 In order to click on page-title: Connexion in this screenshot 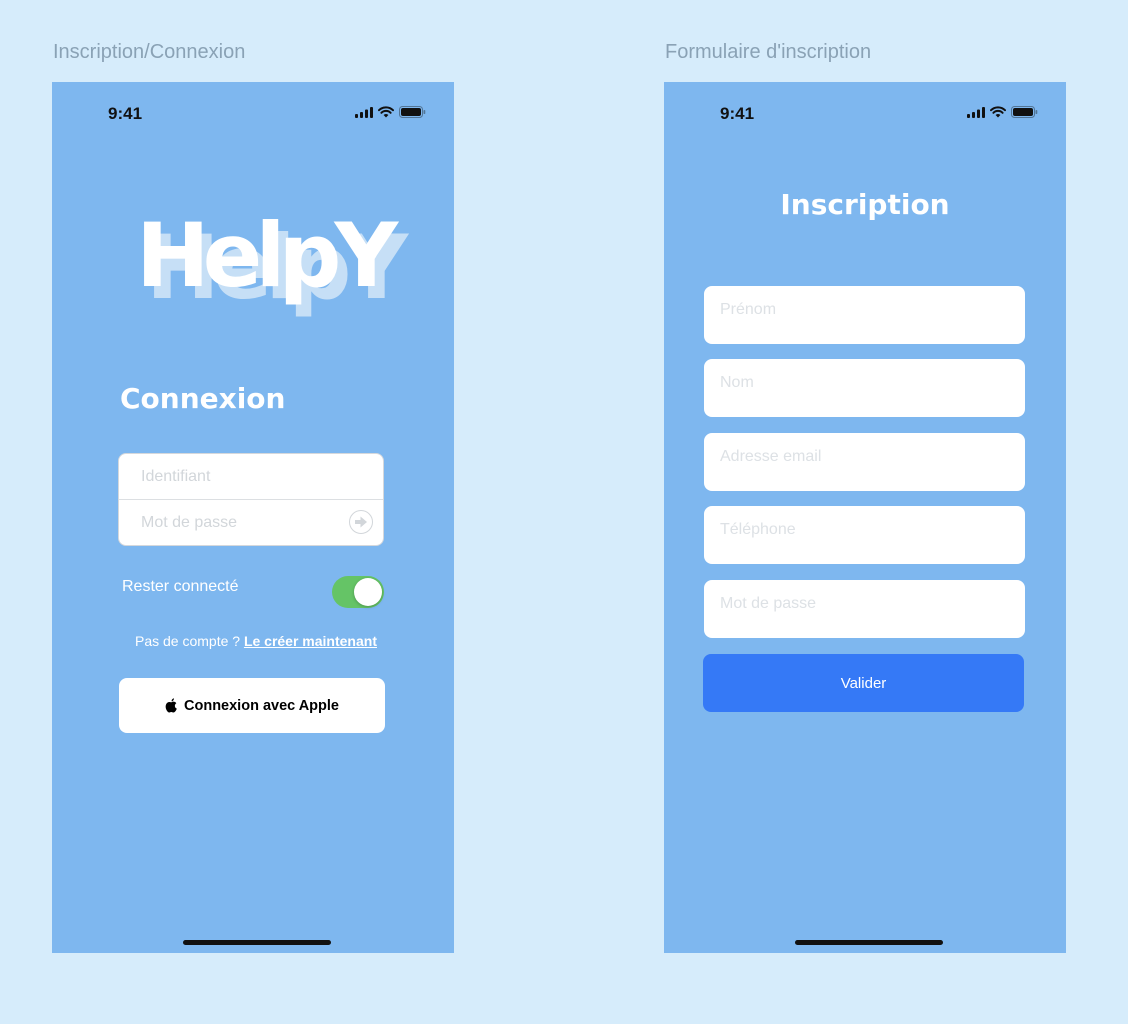, I will do `click(203, 398)`.